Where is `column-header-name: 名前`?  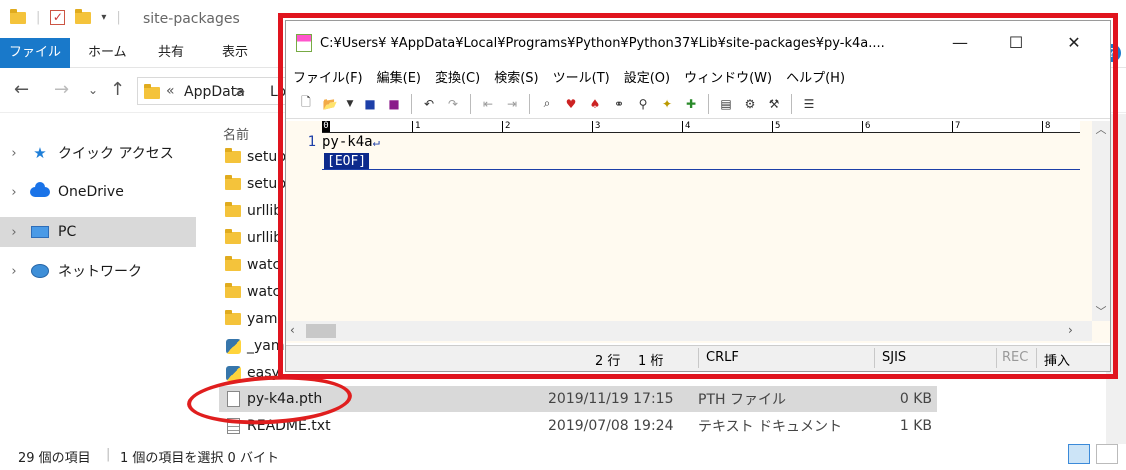
column-header-name: 名前 is located at coordinates (236, 133).